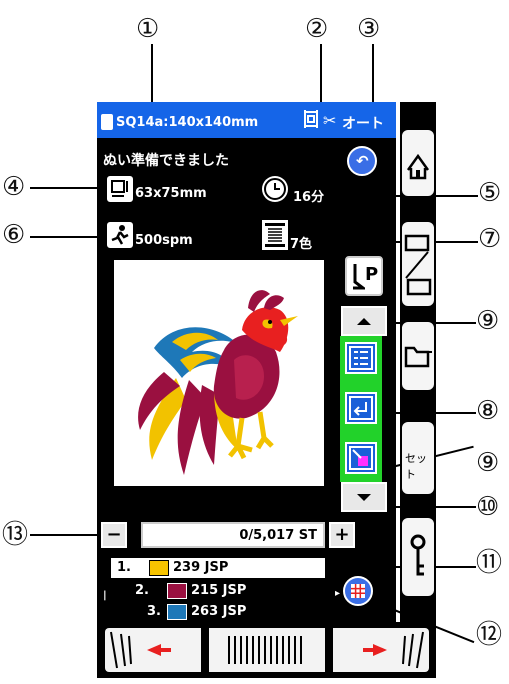  Describe the element at coordinates (372, 274) in the screenshot. I see `presser-foot-label: P` at that location.